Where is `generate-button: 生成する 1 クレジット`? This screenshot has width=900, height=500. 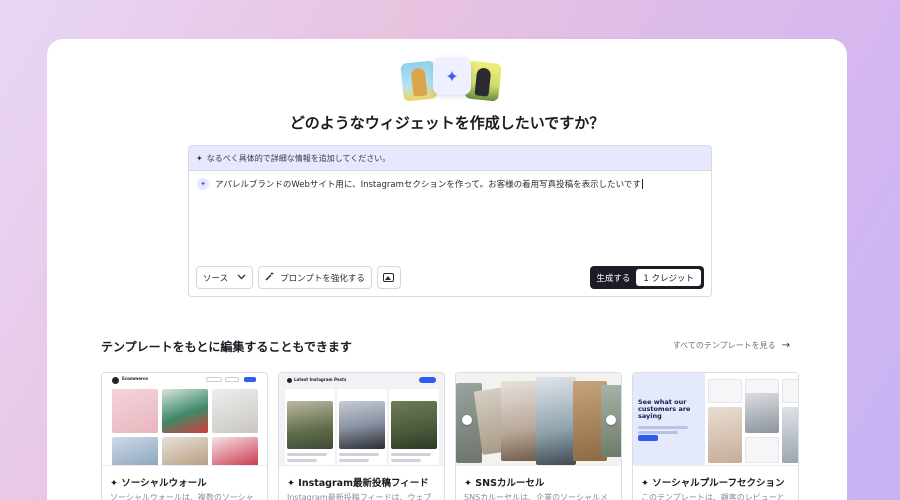 generate-button: 生成する 1 クレジット is located at coordinates (647, 277).